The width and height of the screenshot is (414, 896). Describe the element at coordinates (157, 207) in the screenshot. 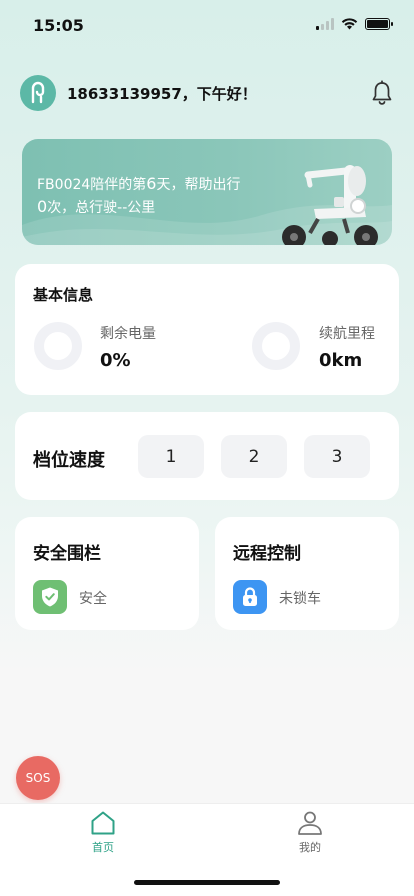

I see `banner-line-2: 0次，总行驶--公里` at that location.